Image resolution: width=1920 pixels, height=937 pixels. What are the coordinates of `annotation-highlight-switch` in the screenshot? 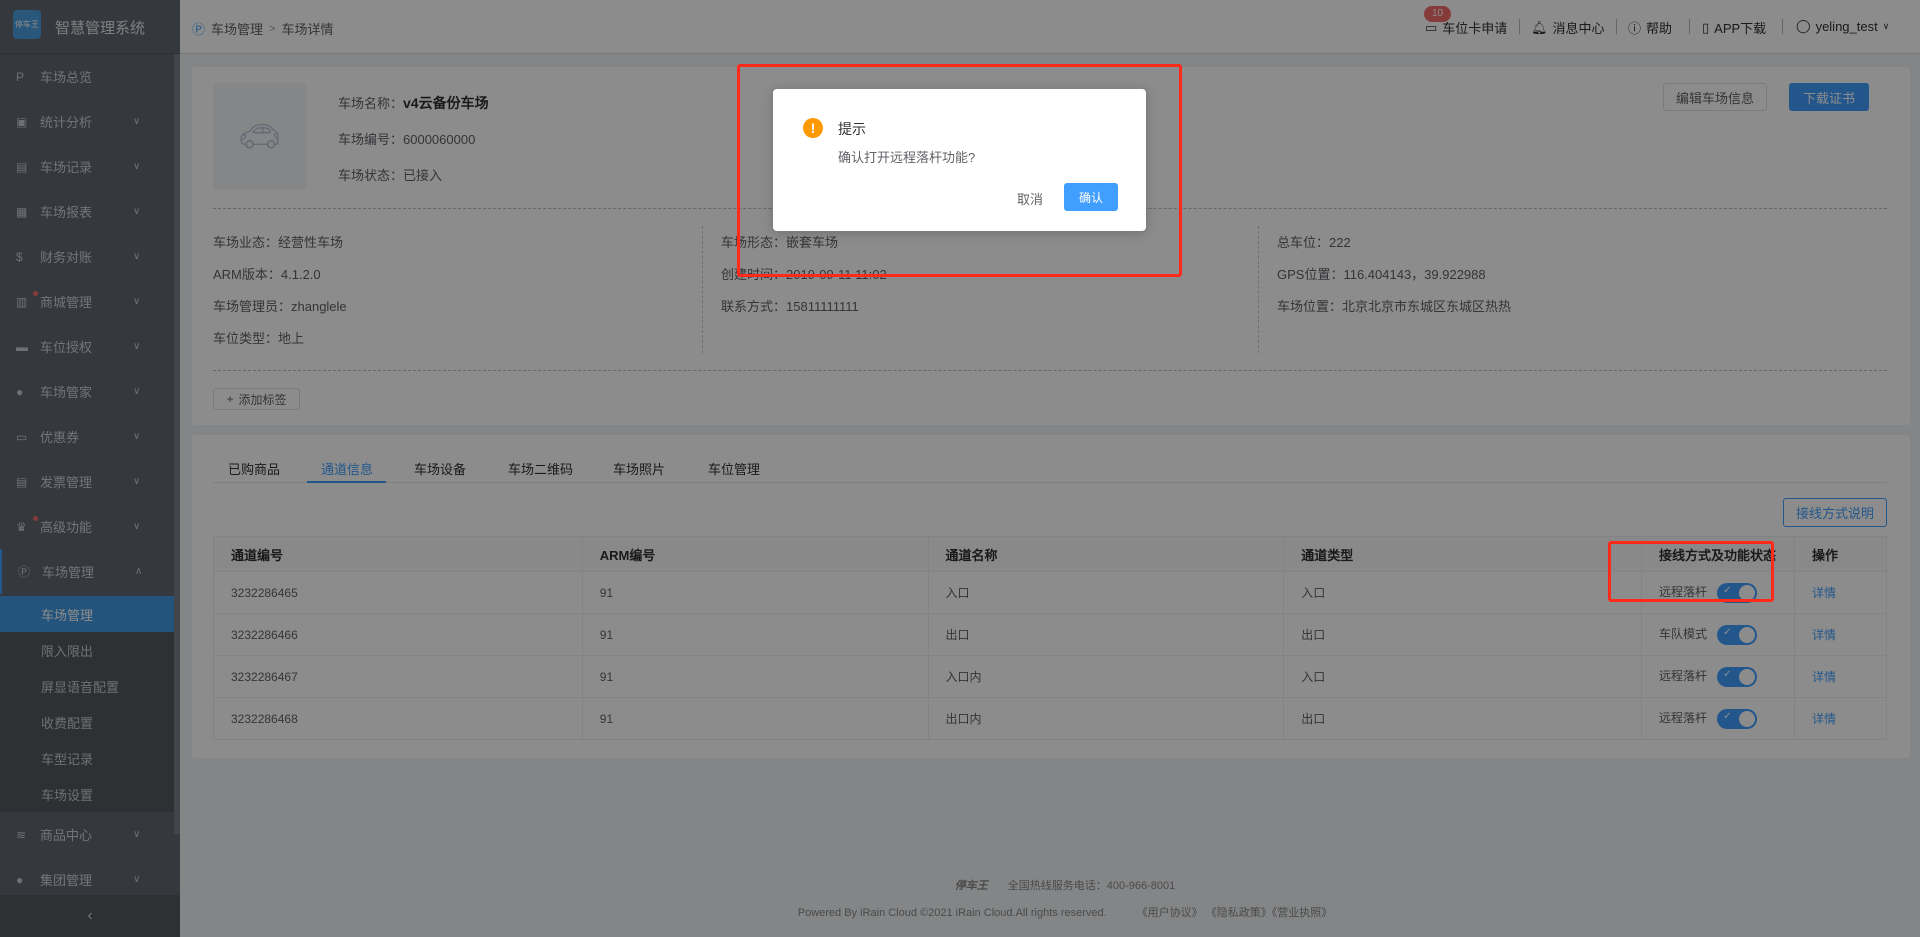 It's located at (1691, 571).